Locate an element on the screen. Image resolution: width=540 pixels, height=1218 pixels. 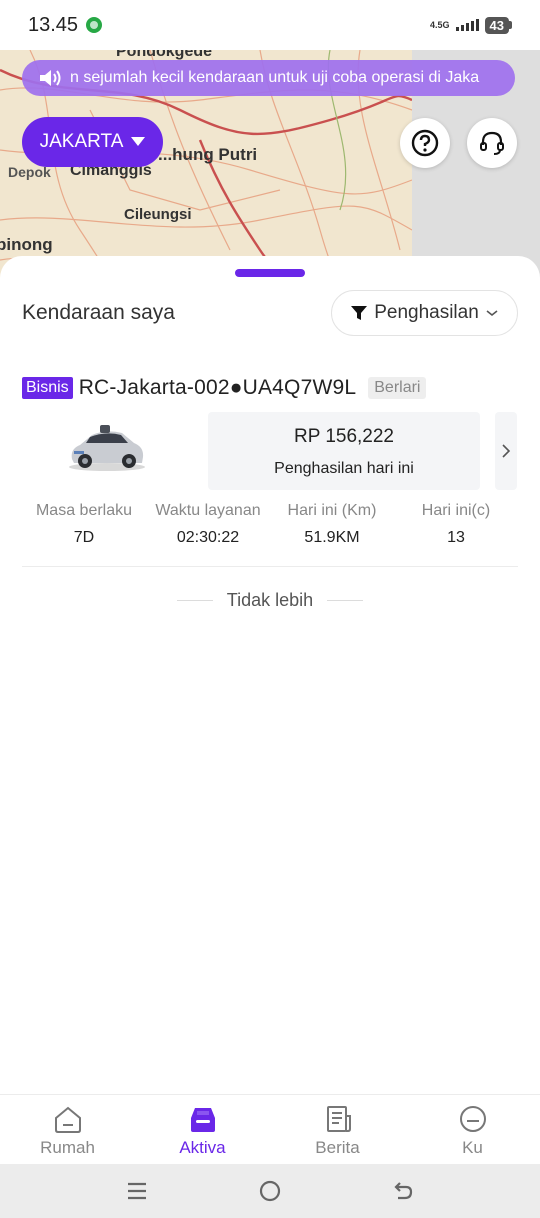
map-label-cileungsi: Cileungsi is located at coordinates (158, 214).